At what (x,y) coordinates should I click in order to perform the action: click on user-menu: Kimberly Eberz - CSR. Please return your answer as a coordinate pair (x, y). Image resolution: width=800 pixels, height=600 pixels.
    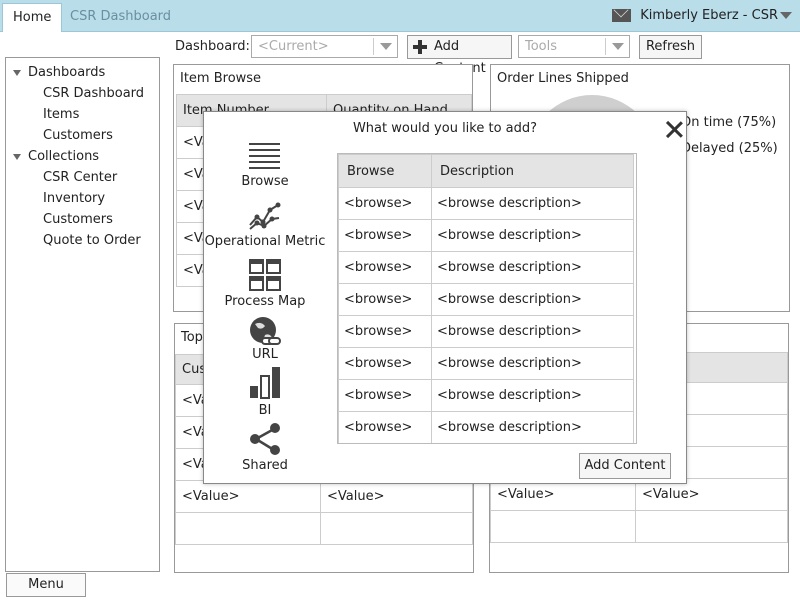
    Looking at the image, I should click on (709, 15).